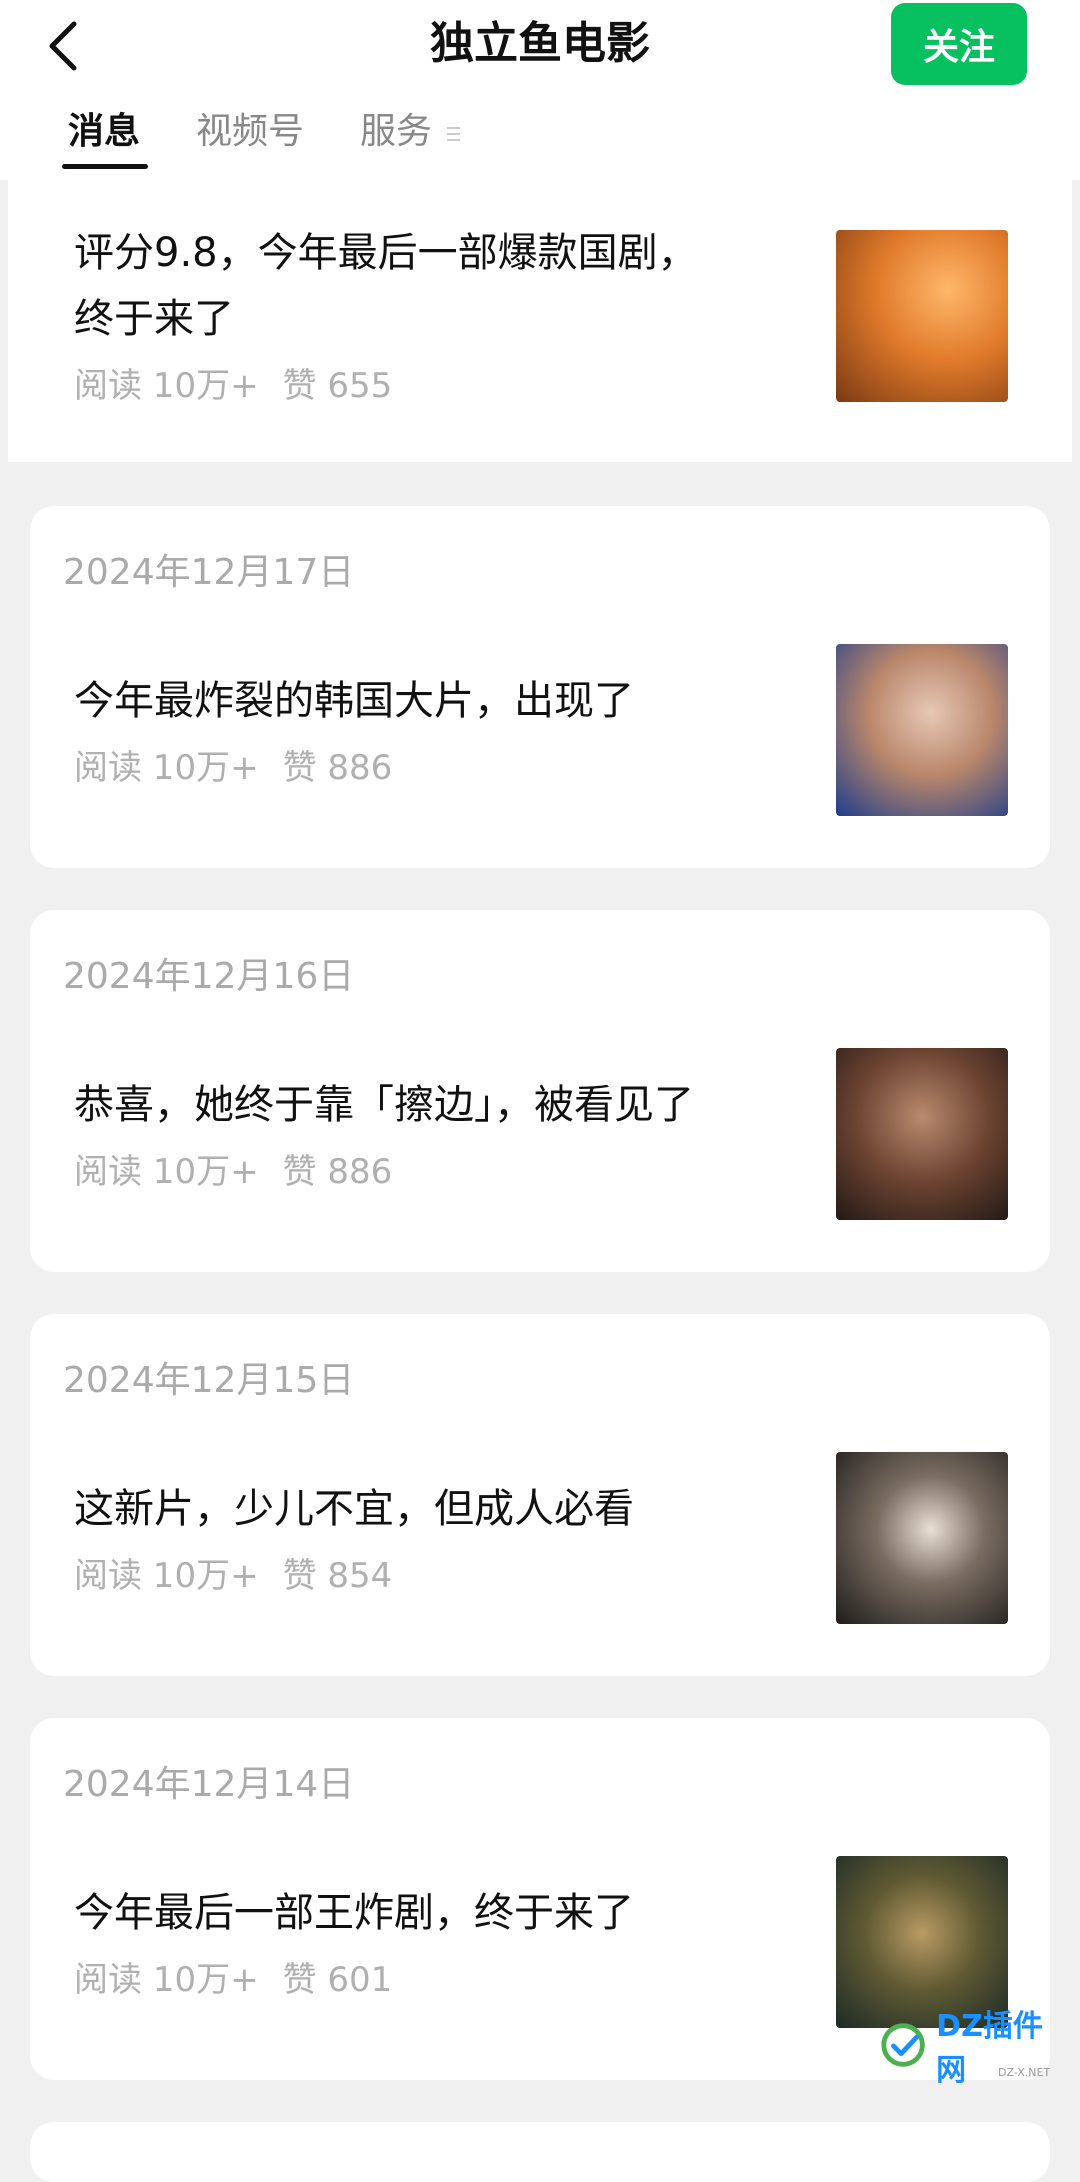 Image resolution: width=1080 pixels, height=2182 pixels. Describe the element at coordinates (454, 286) in the screenshot. I see `article-title: 评分9.8，今年最后一部爆款国剧， 终于来了` at that location.